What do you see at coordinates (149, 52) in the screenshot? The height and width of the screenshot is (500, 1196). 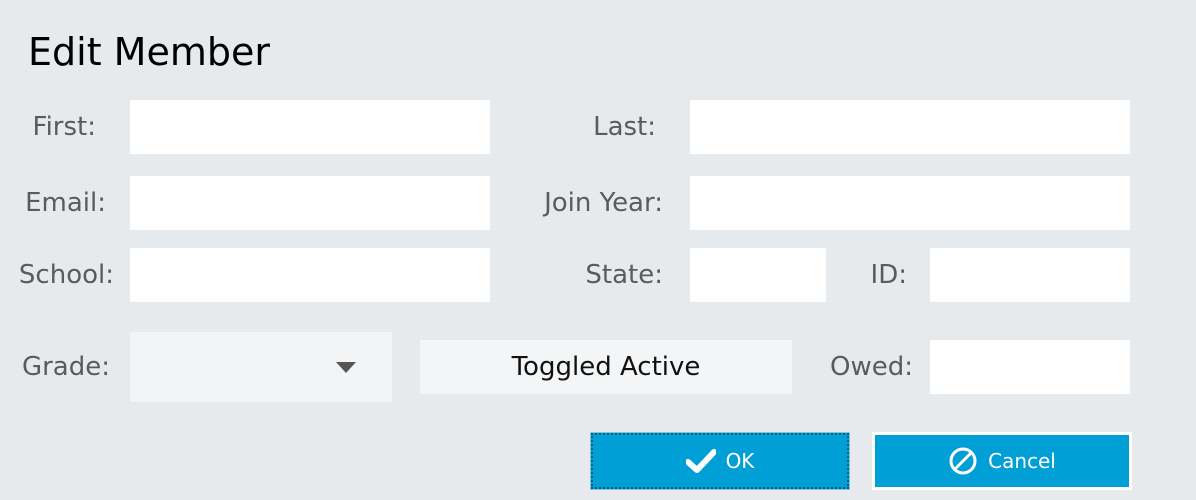 I see `dialog-title: Edit Member` at bounding box center [149, 52].